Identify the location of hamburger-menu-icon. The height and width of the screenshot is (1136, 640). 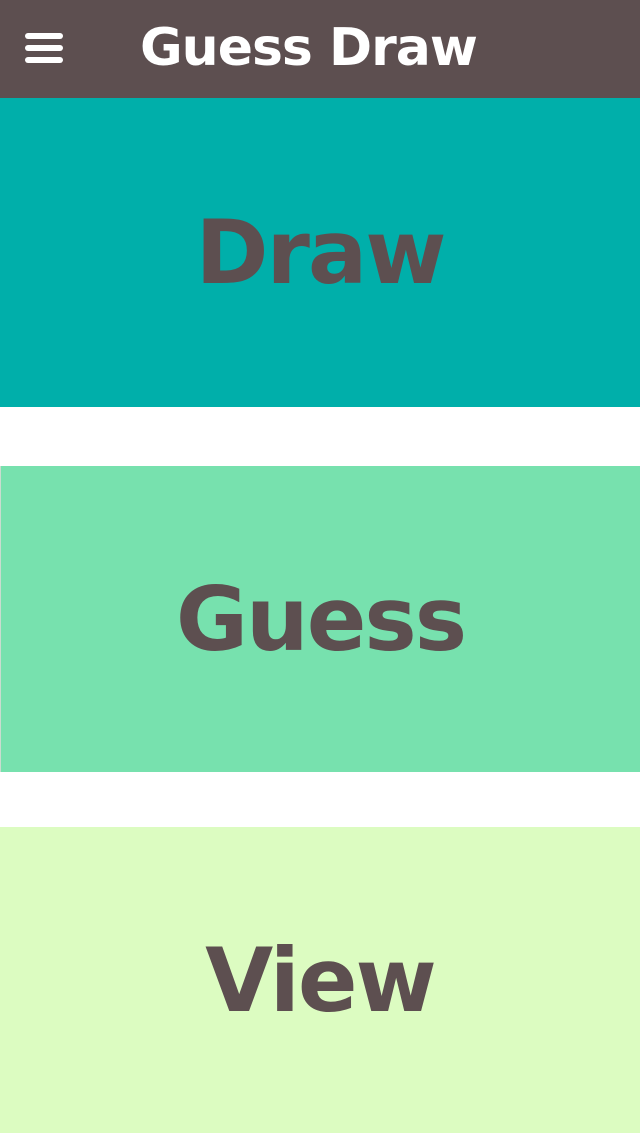
(44, 48).